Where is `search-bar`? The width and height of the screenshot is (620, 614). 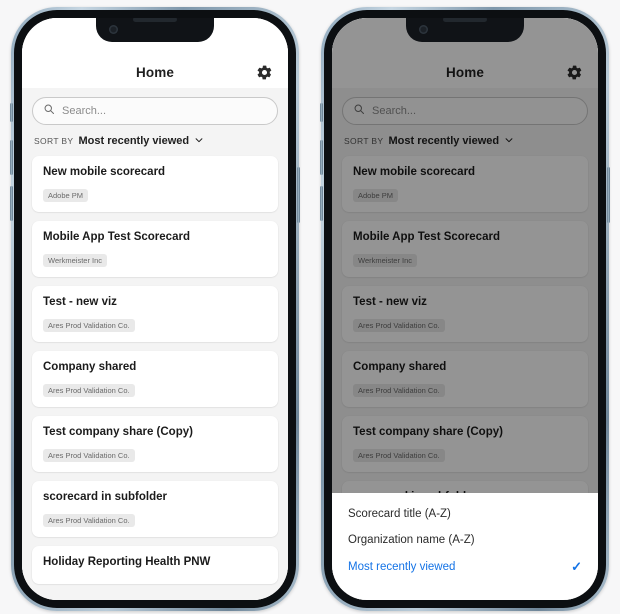 search-bar is located at coordinates (155, 111).